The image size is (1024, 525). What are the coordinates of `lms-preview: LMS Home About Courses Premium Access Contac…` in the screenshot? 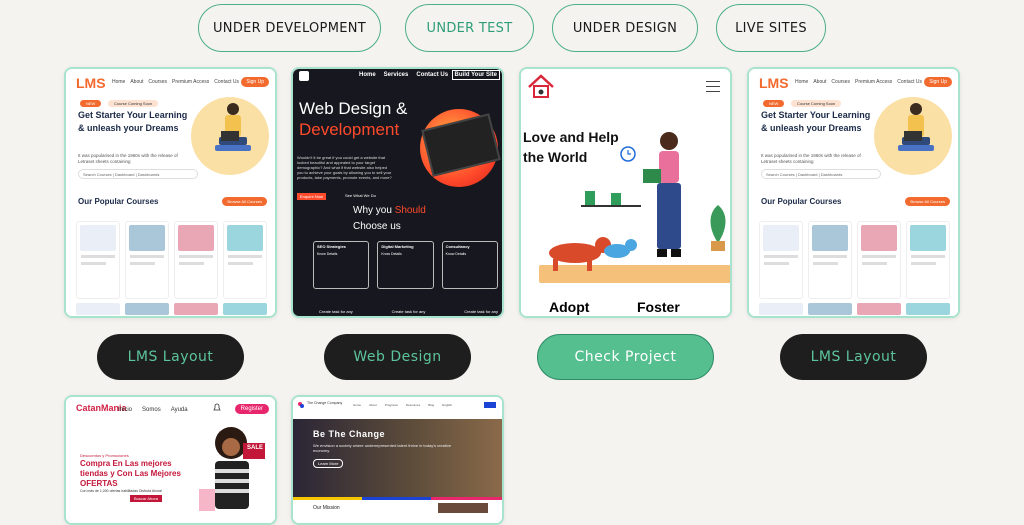 It's located at (170, 192).